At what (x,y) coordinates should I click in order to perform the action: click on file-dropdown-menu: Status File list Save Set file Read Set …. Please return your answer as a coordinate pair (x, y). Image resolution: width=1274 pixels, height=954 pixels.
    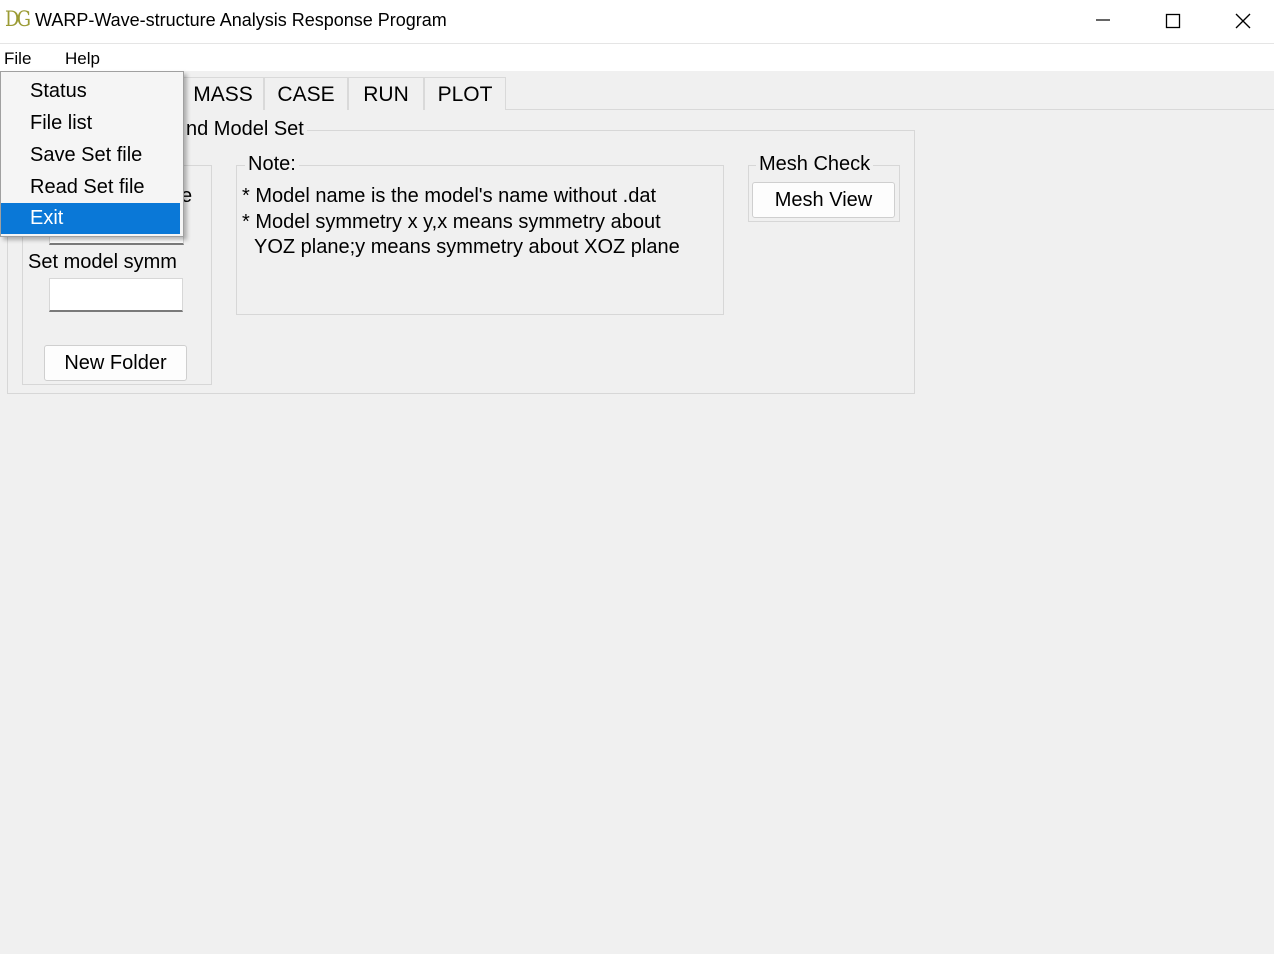
    Looking at the image, I should click on (92, 154).